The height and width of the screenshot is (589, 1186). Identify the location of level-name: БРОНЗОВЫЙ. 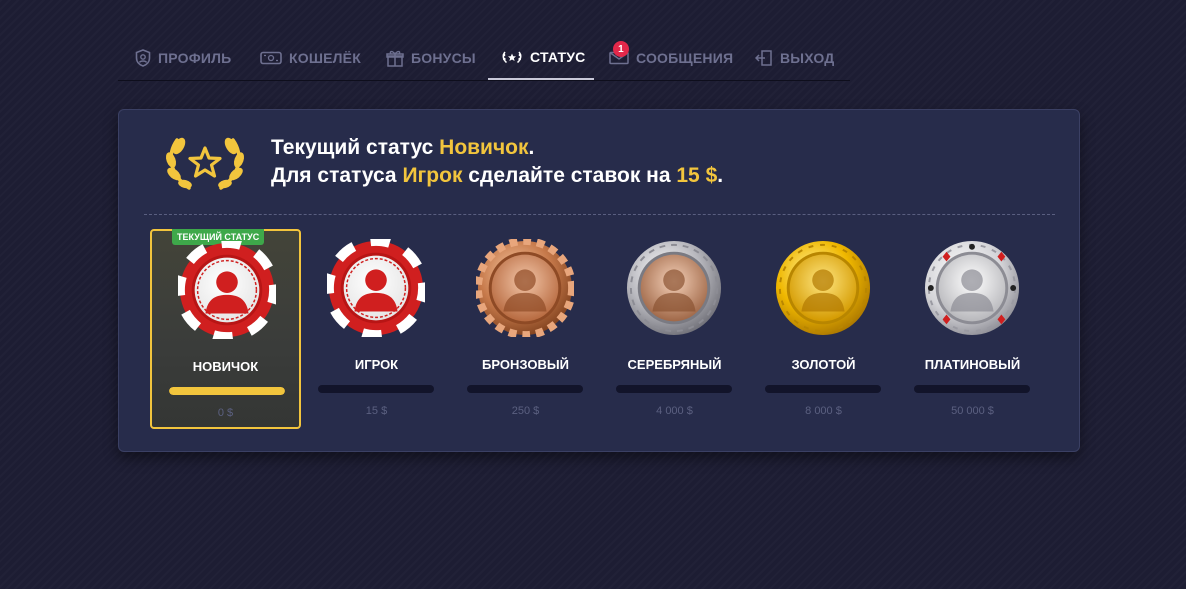
(525, 364).